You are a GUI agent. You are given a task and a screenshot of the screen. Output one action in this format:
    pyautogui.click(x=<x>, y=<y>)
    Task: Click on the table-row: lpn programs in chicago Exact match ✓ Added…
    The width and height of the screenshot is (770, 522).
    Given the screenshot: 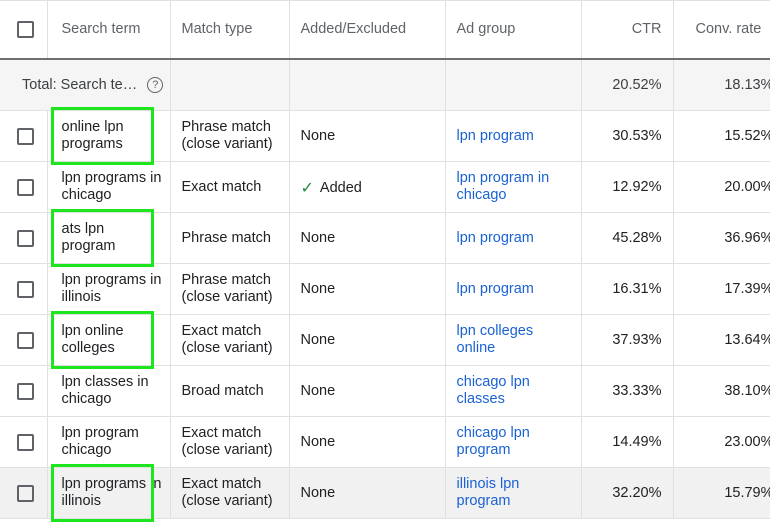 What is the action you would take?
    pyautogui.click(x=385, y=187)
    